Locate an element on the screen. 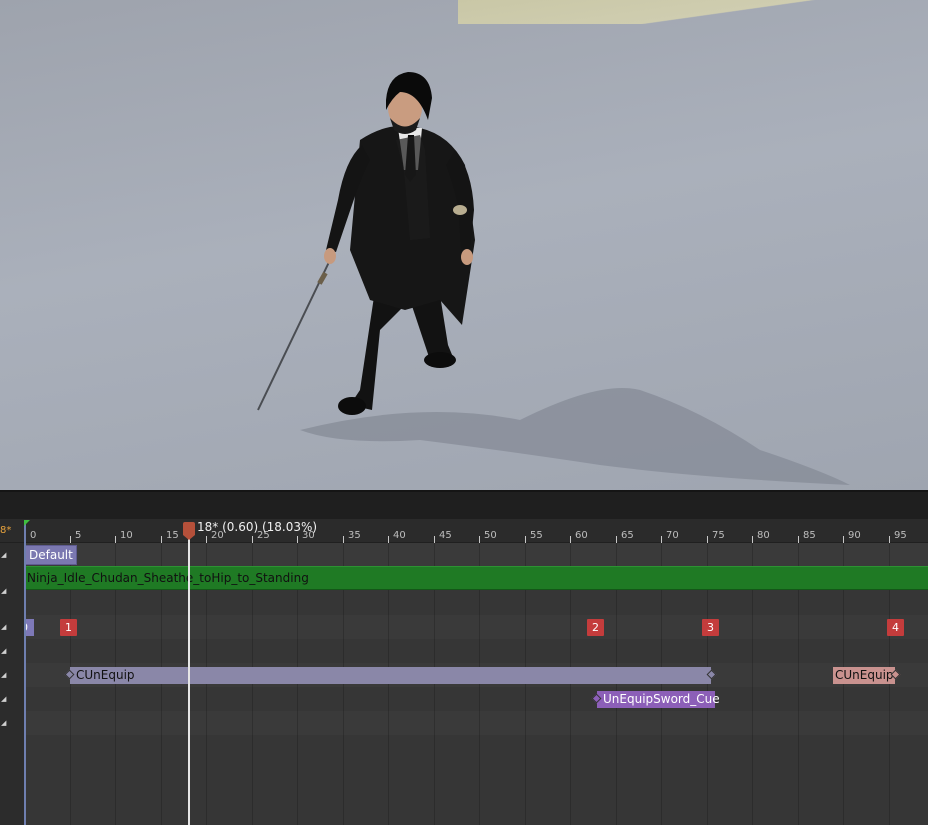  sword-sheath is located at coordinates (460, 210).